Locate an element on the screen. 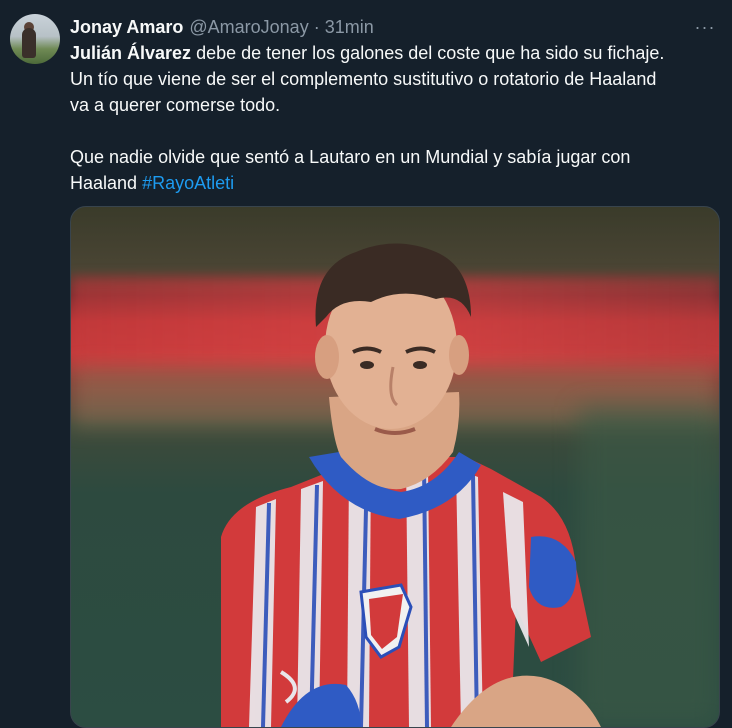  author-name: Jonay Amaro is located at coordinates (126, 27).